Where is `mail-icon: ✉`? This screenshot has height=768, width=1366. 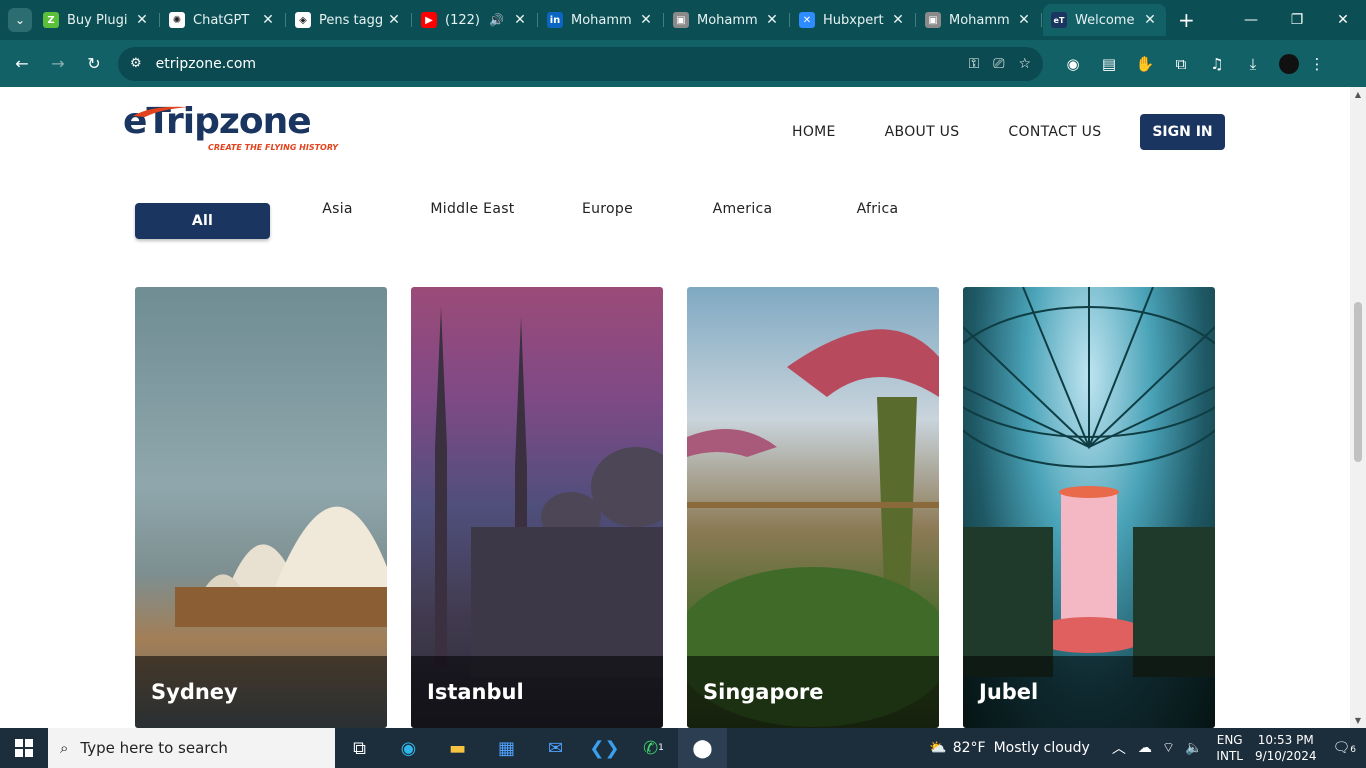
mail-icon: ✉ is located at coordinates (555, 748).